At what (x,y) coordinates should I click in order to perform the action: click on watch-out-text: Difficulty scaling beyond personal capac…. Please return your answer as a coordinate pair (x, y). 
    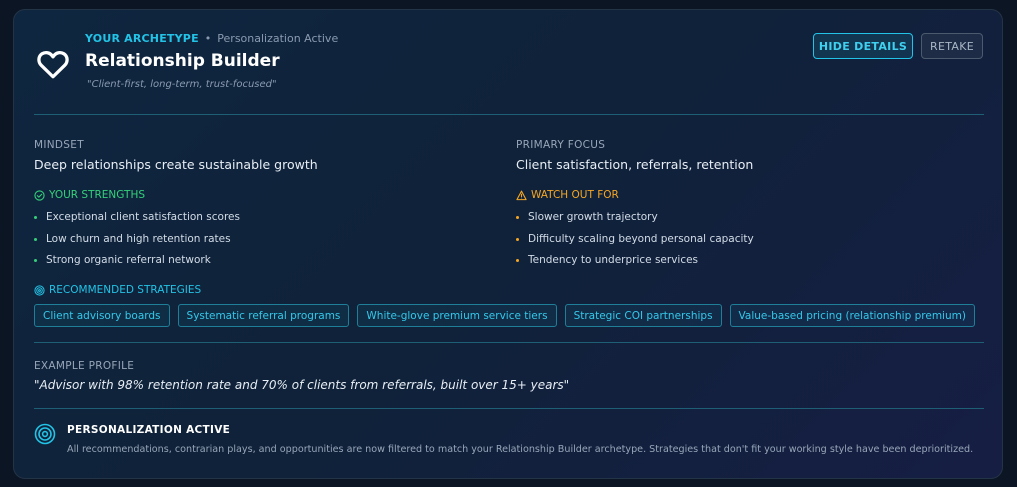
    Looking at the image, I should click on (641, 238).